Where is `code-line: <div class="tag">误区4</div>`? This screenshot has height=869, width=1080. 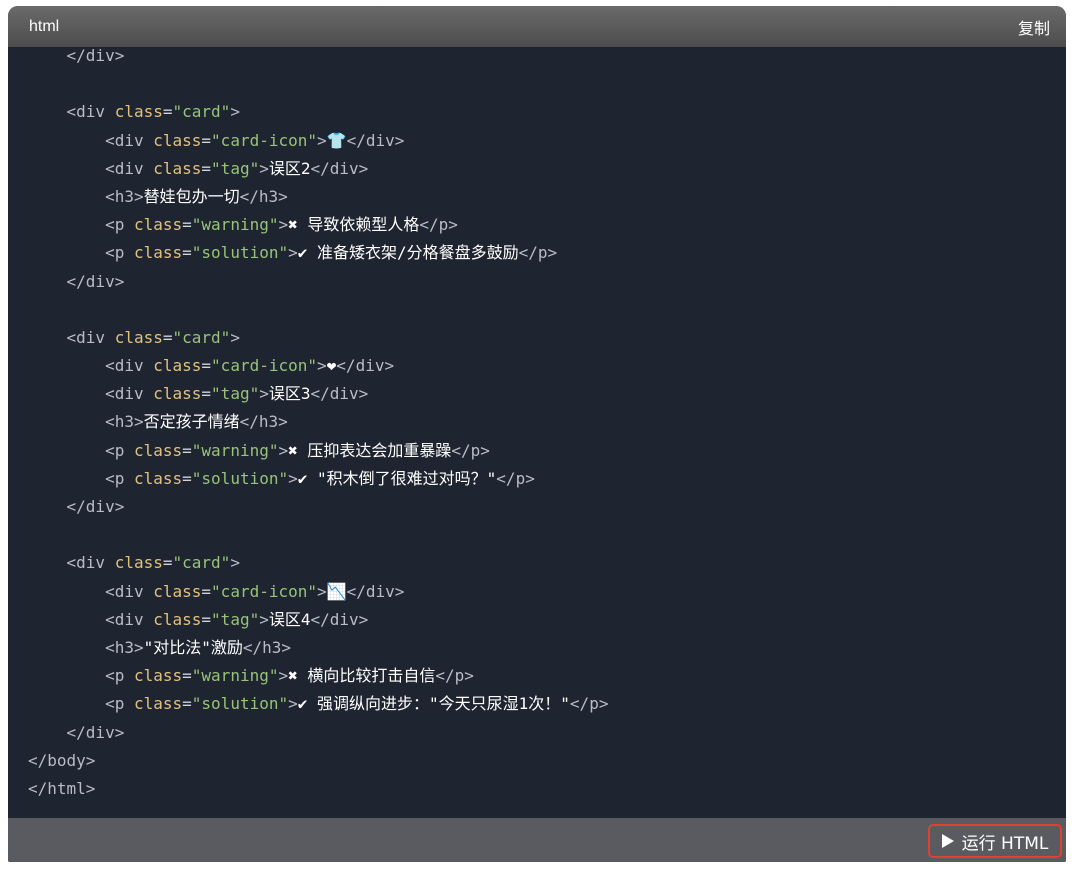
code-line: <div class="tag">误区4</div> is located at coordinates (547, 620).